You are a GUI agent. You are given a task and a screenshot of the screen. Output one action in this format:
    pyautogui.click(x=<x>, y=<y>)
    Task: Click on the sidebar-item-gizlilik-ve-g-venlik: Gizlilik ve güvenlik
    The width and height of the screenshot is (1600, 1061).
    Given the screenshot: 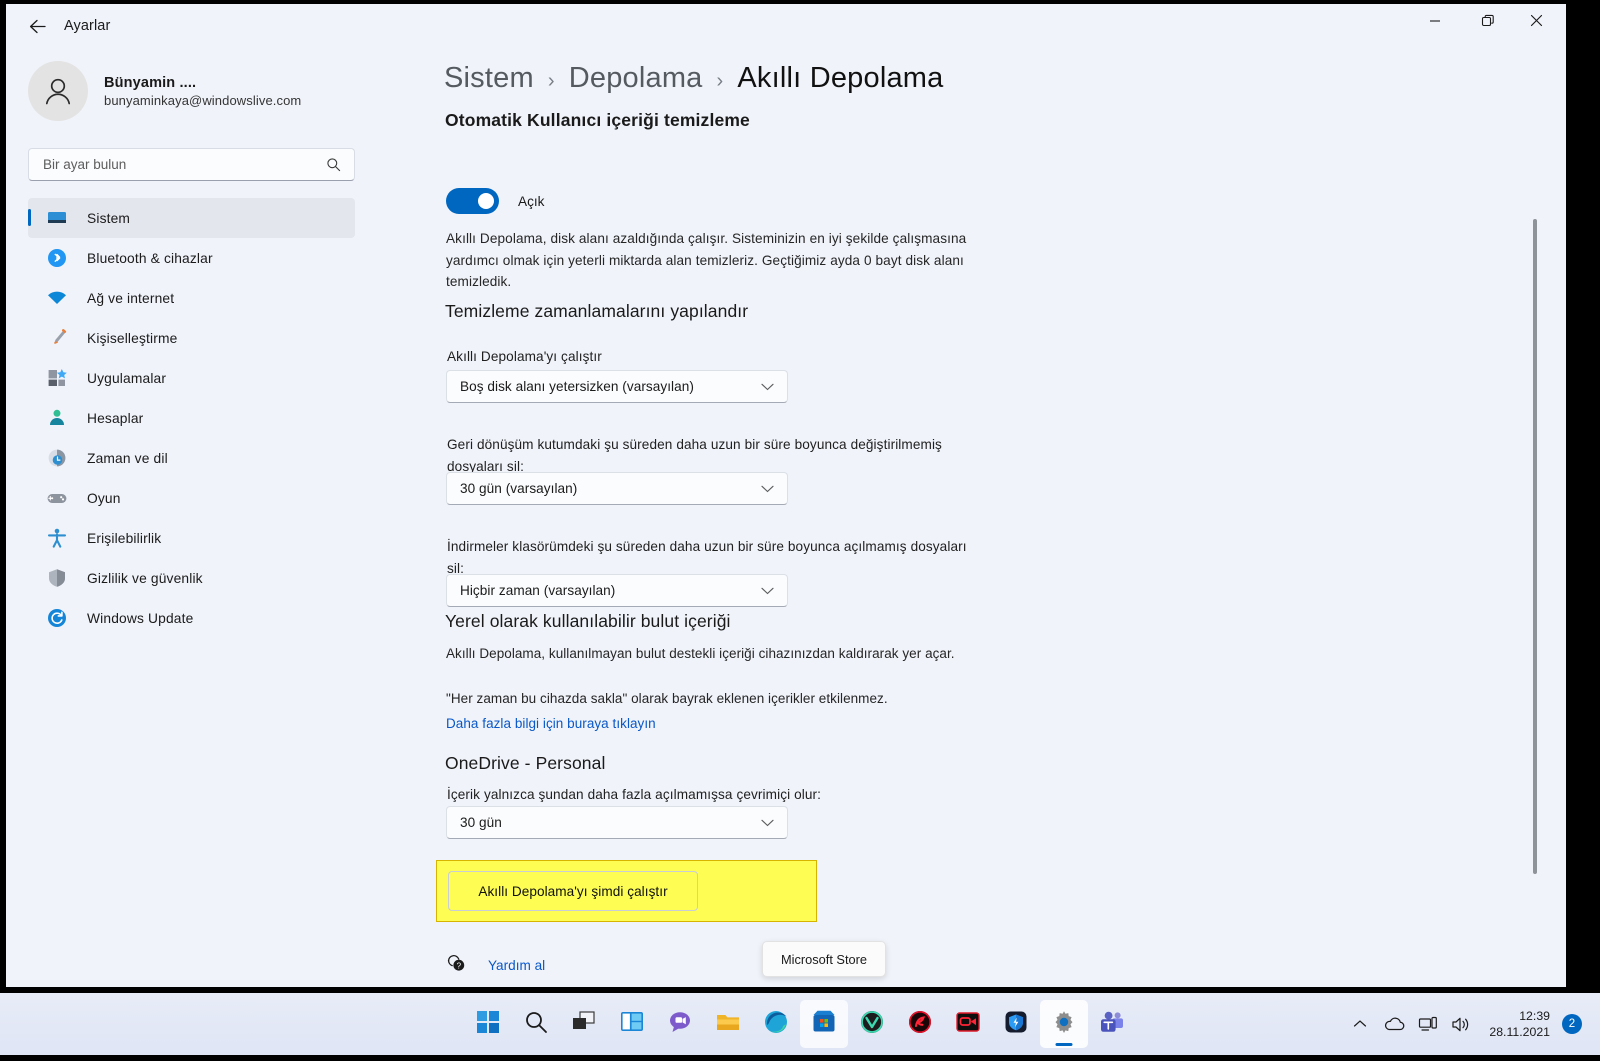 What is the action you would take?
    pyautogui.click(x=191, y=578)
    